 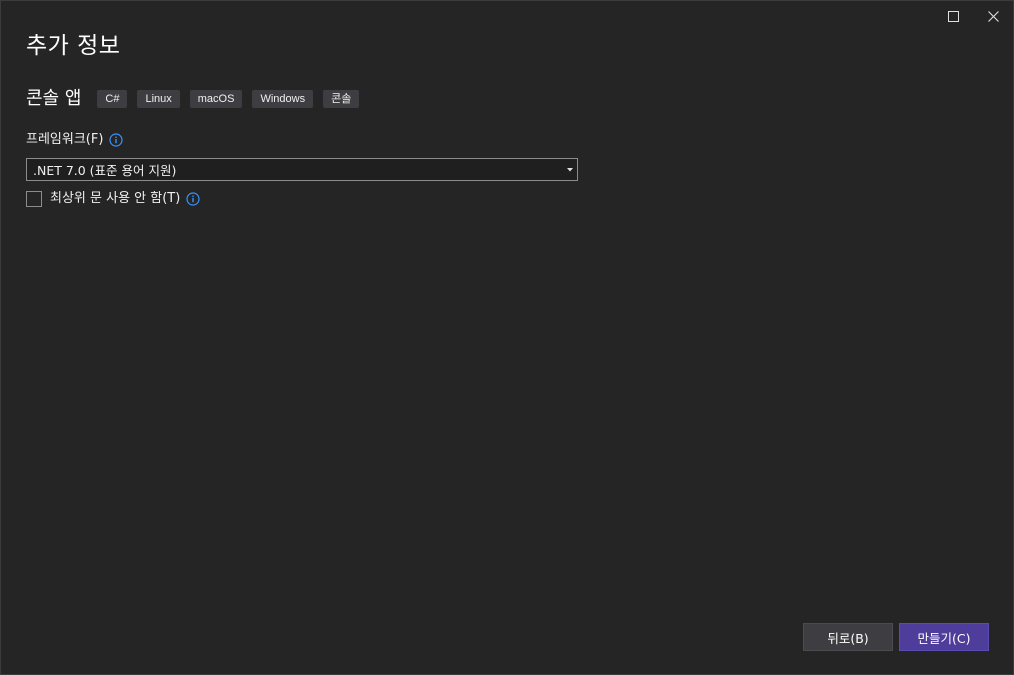 What do you see at coordinates (570, 169) in the screenshot?
I see `chevron-down-icon` at bounding box center [570, 169].